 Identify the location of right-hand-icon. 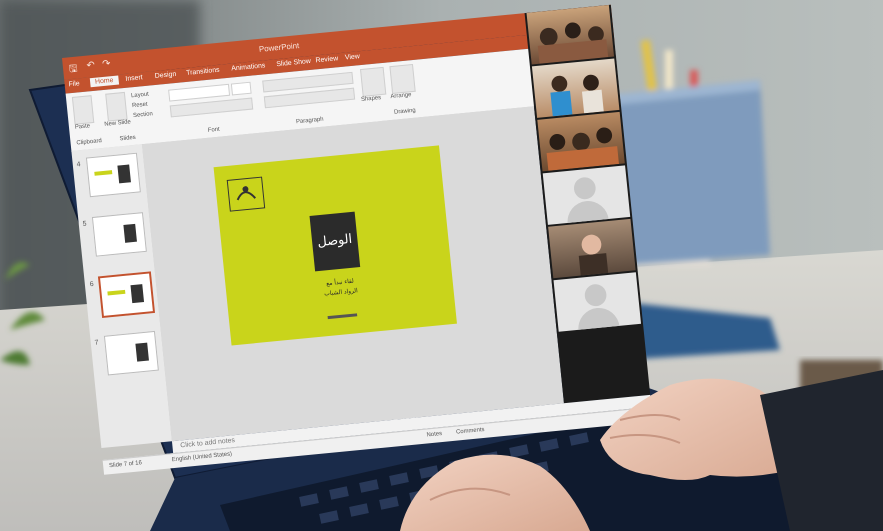
(741, 450).